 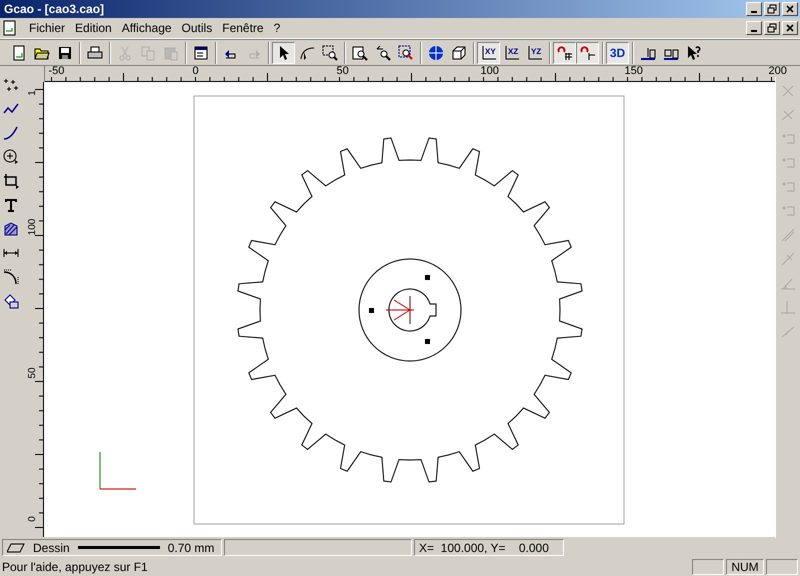 I want to click on menu-item: ?, so click(x=277, y=28).